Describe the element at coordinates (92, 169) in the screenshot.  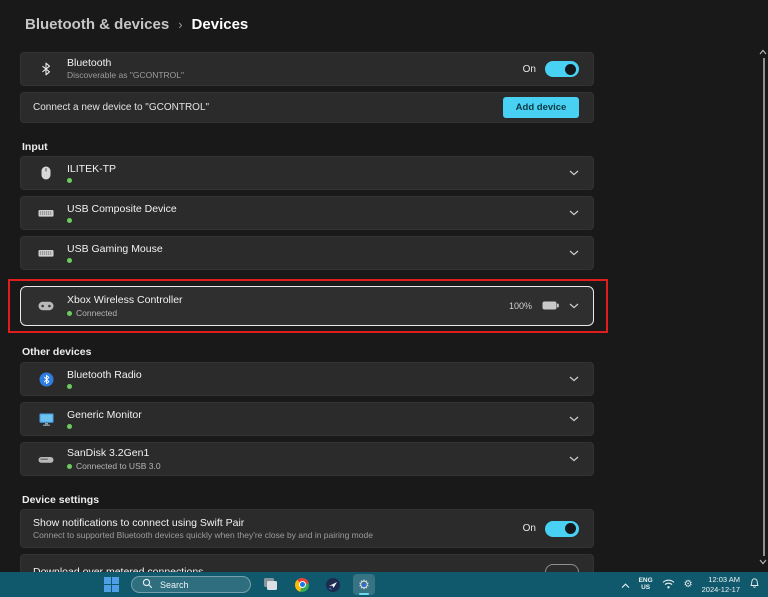
I see `device-name: ILITEK-TP` at that location.